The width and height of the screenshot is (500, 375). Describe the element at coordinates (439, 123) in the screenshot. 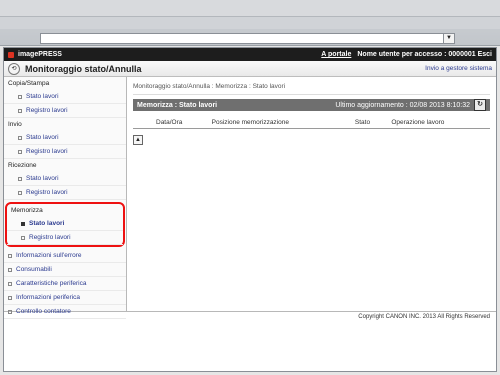

I see `table-header-operation: Operazione lavoro` at that location.